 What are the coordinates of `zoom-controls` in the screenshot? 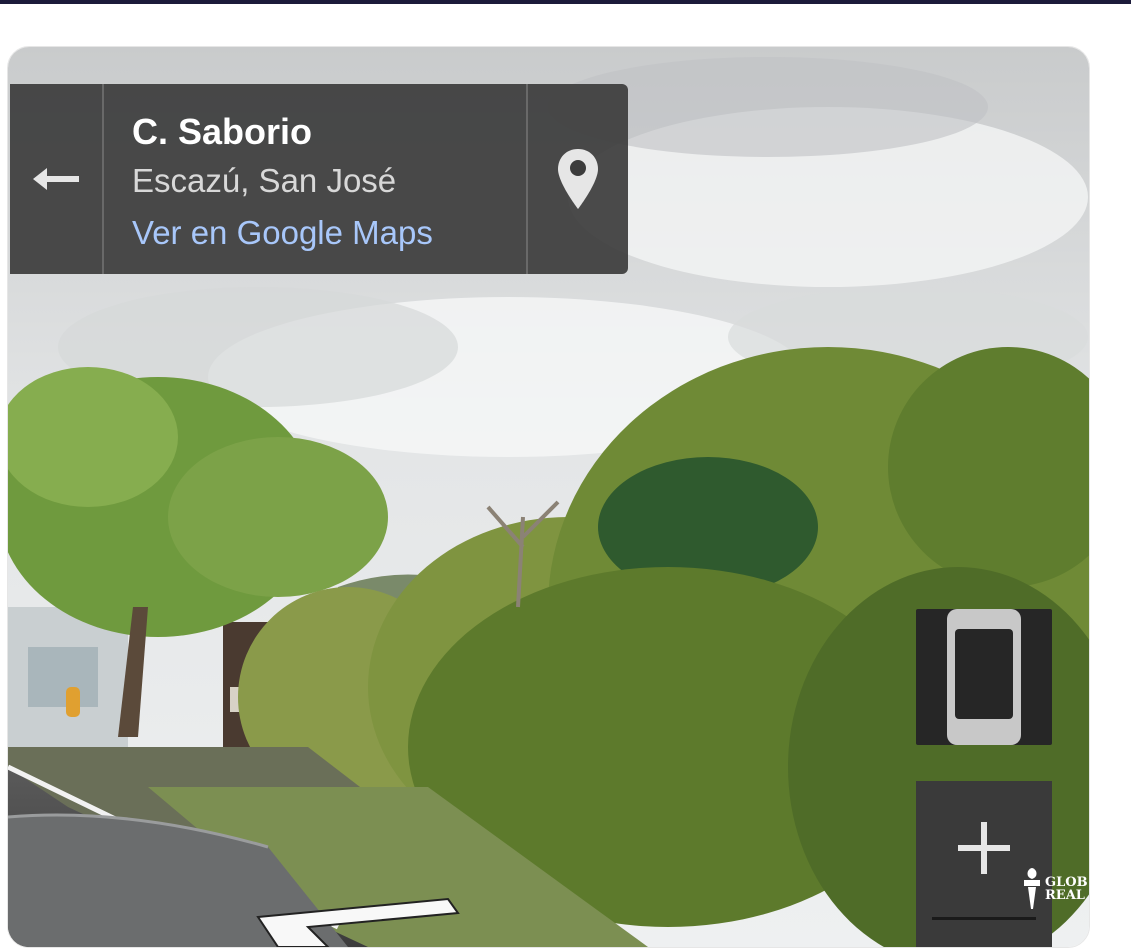 It's located at (984, 864).